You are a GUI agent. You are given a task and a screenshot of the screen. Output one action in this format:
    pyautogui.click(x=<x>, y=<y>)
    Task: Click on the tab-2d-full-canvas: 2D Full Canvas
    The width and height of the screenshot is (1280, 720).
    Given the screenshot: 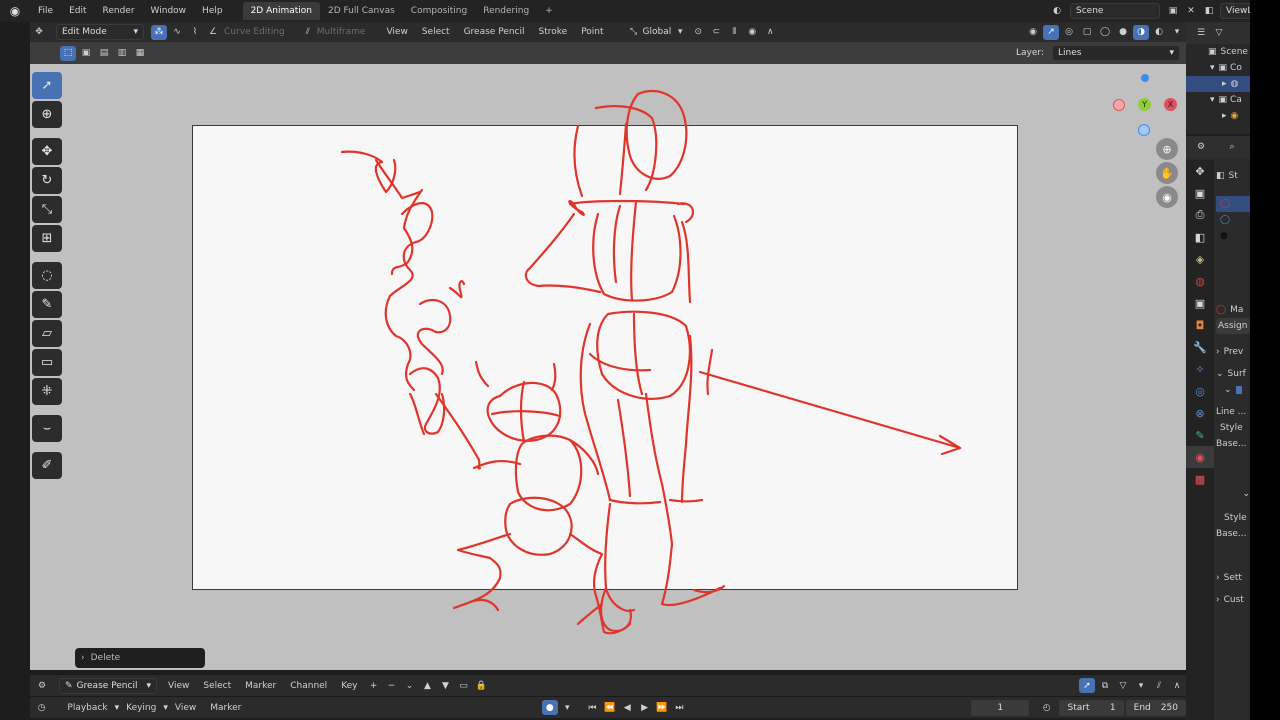 What is the action you would take?
    pyautogui.click(x=361, y=11)
    